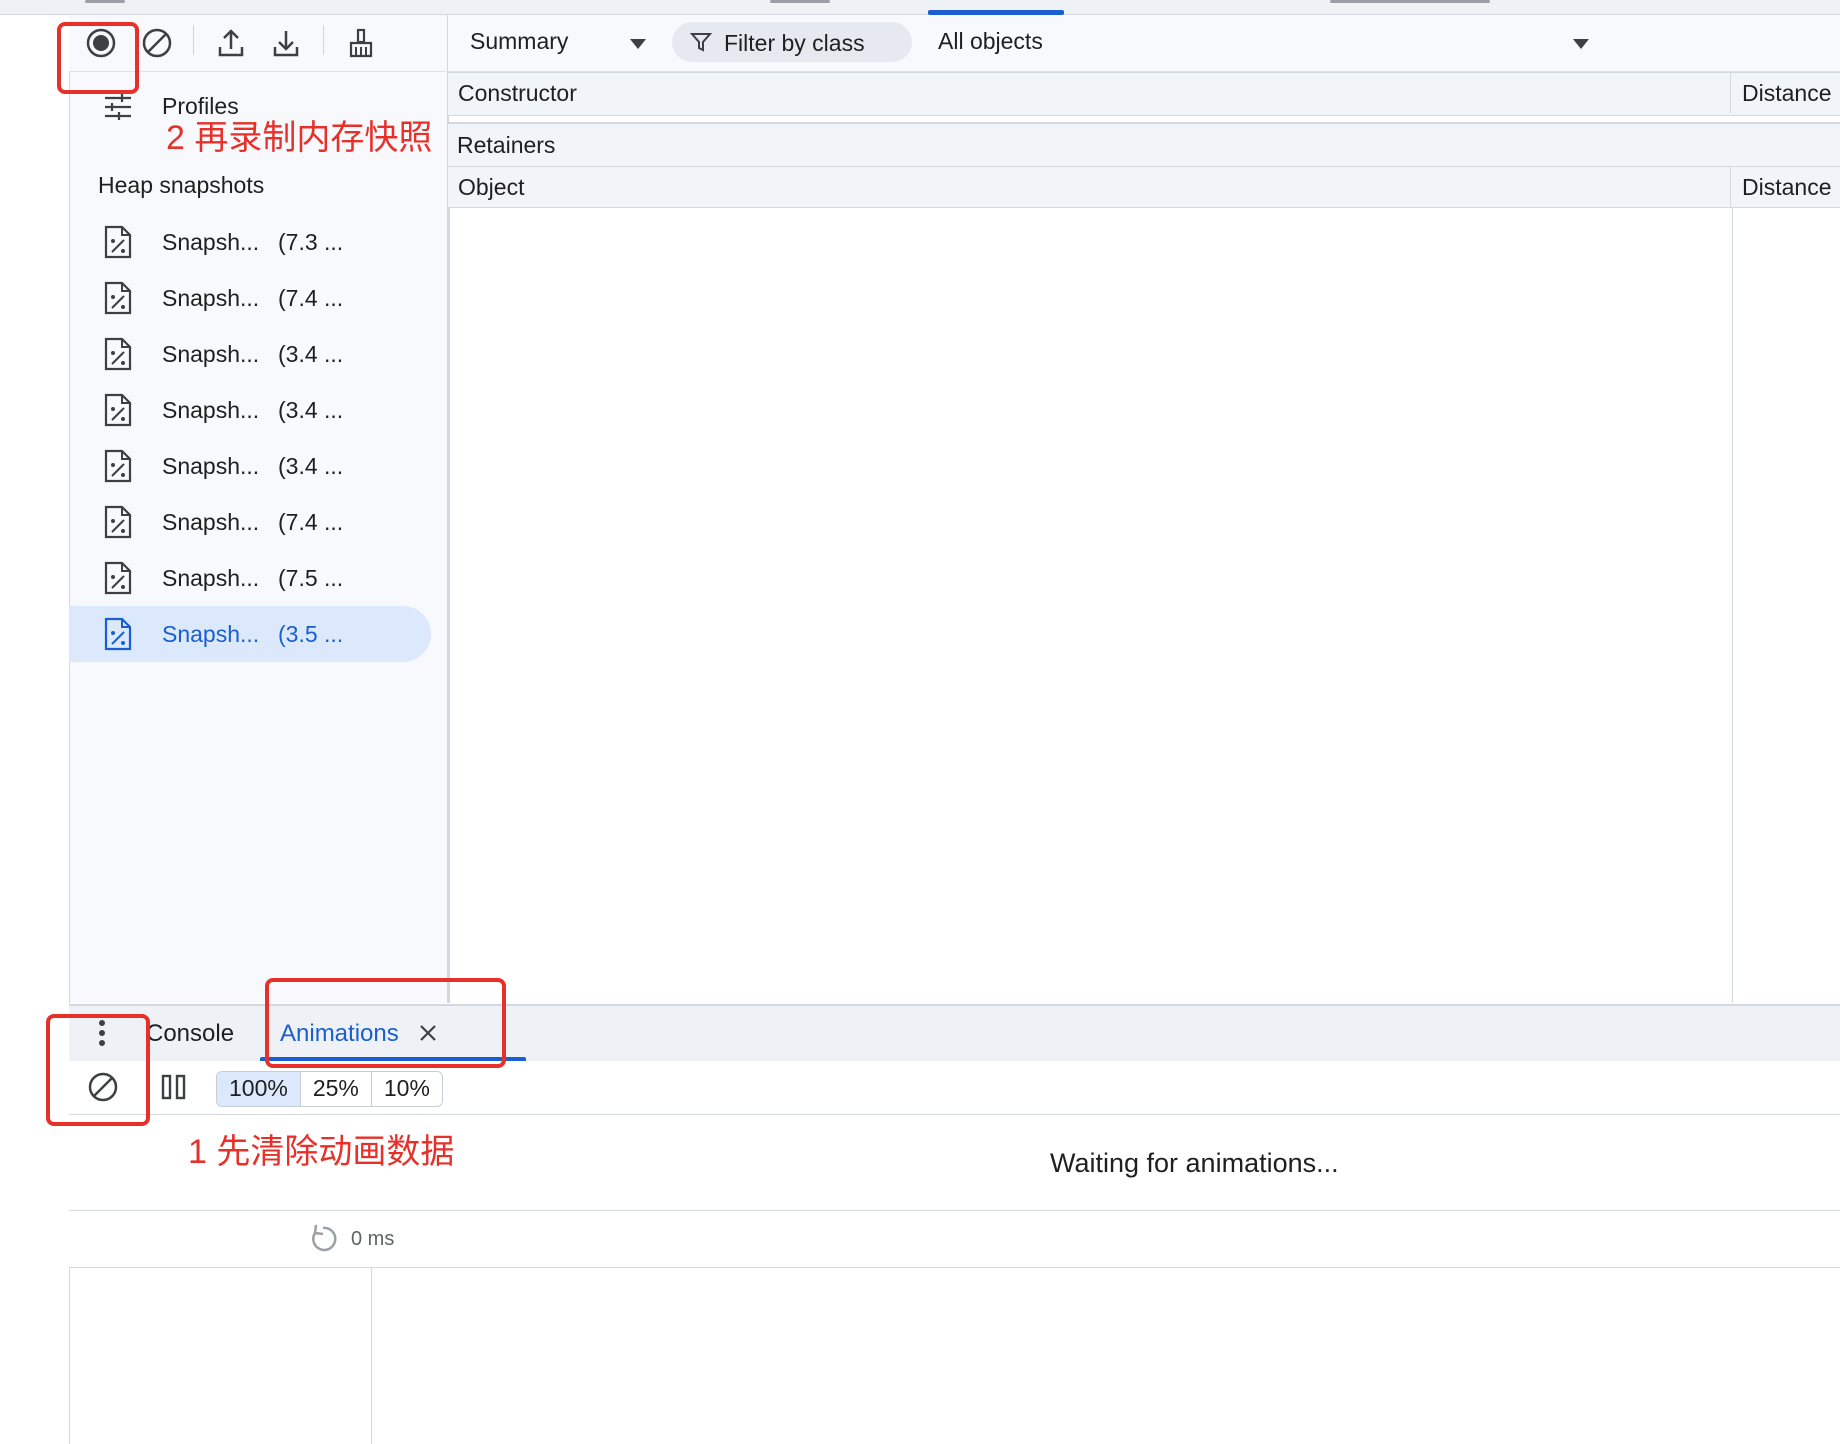  What do you see at coordinates (1144, 144) in the screenshot?
I see `retainers-panel-title: Retainers` at bounding box center [1144, 144].